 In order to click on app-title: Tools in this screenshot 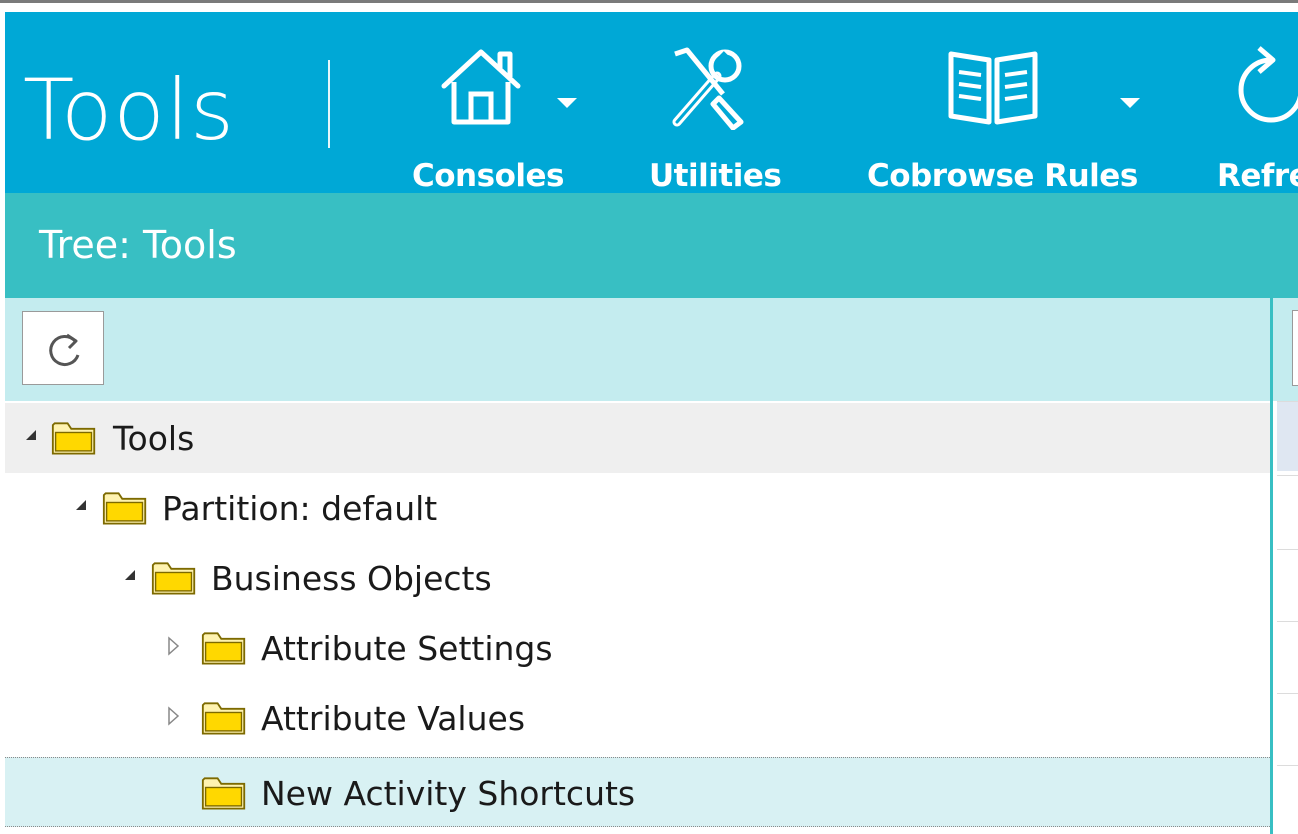, I will do `click(129, 110)`.